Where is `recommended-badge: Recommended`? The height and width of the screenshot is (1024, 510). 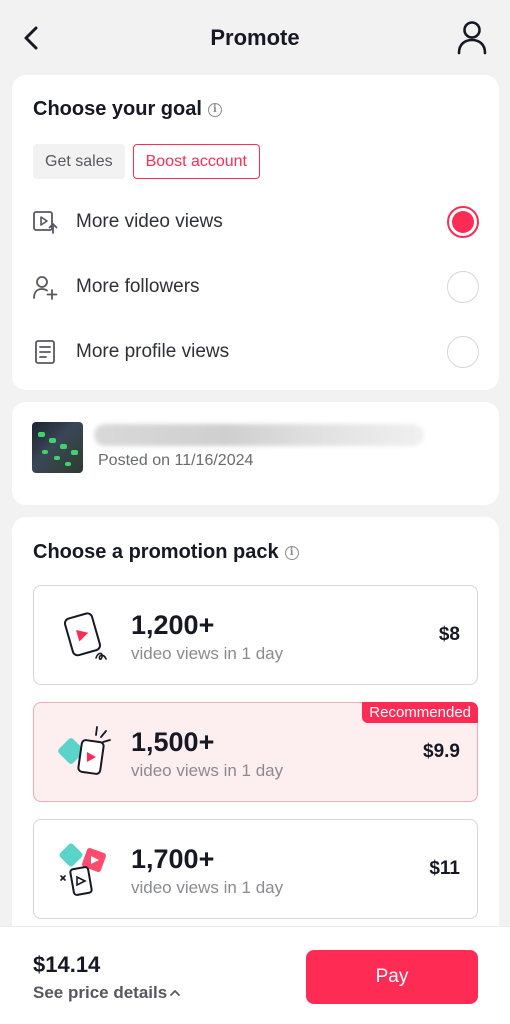
recommended-badge: Recommended is located at coordinates (420, 712).